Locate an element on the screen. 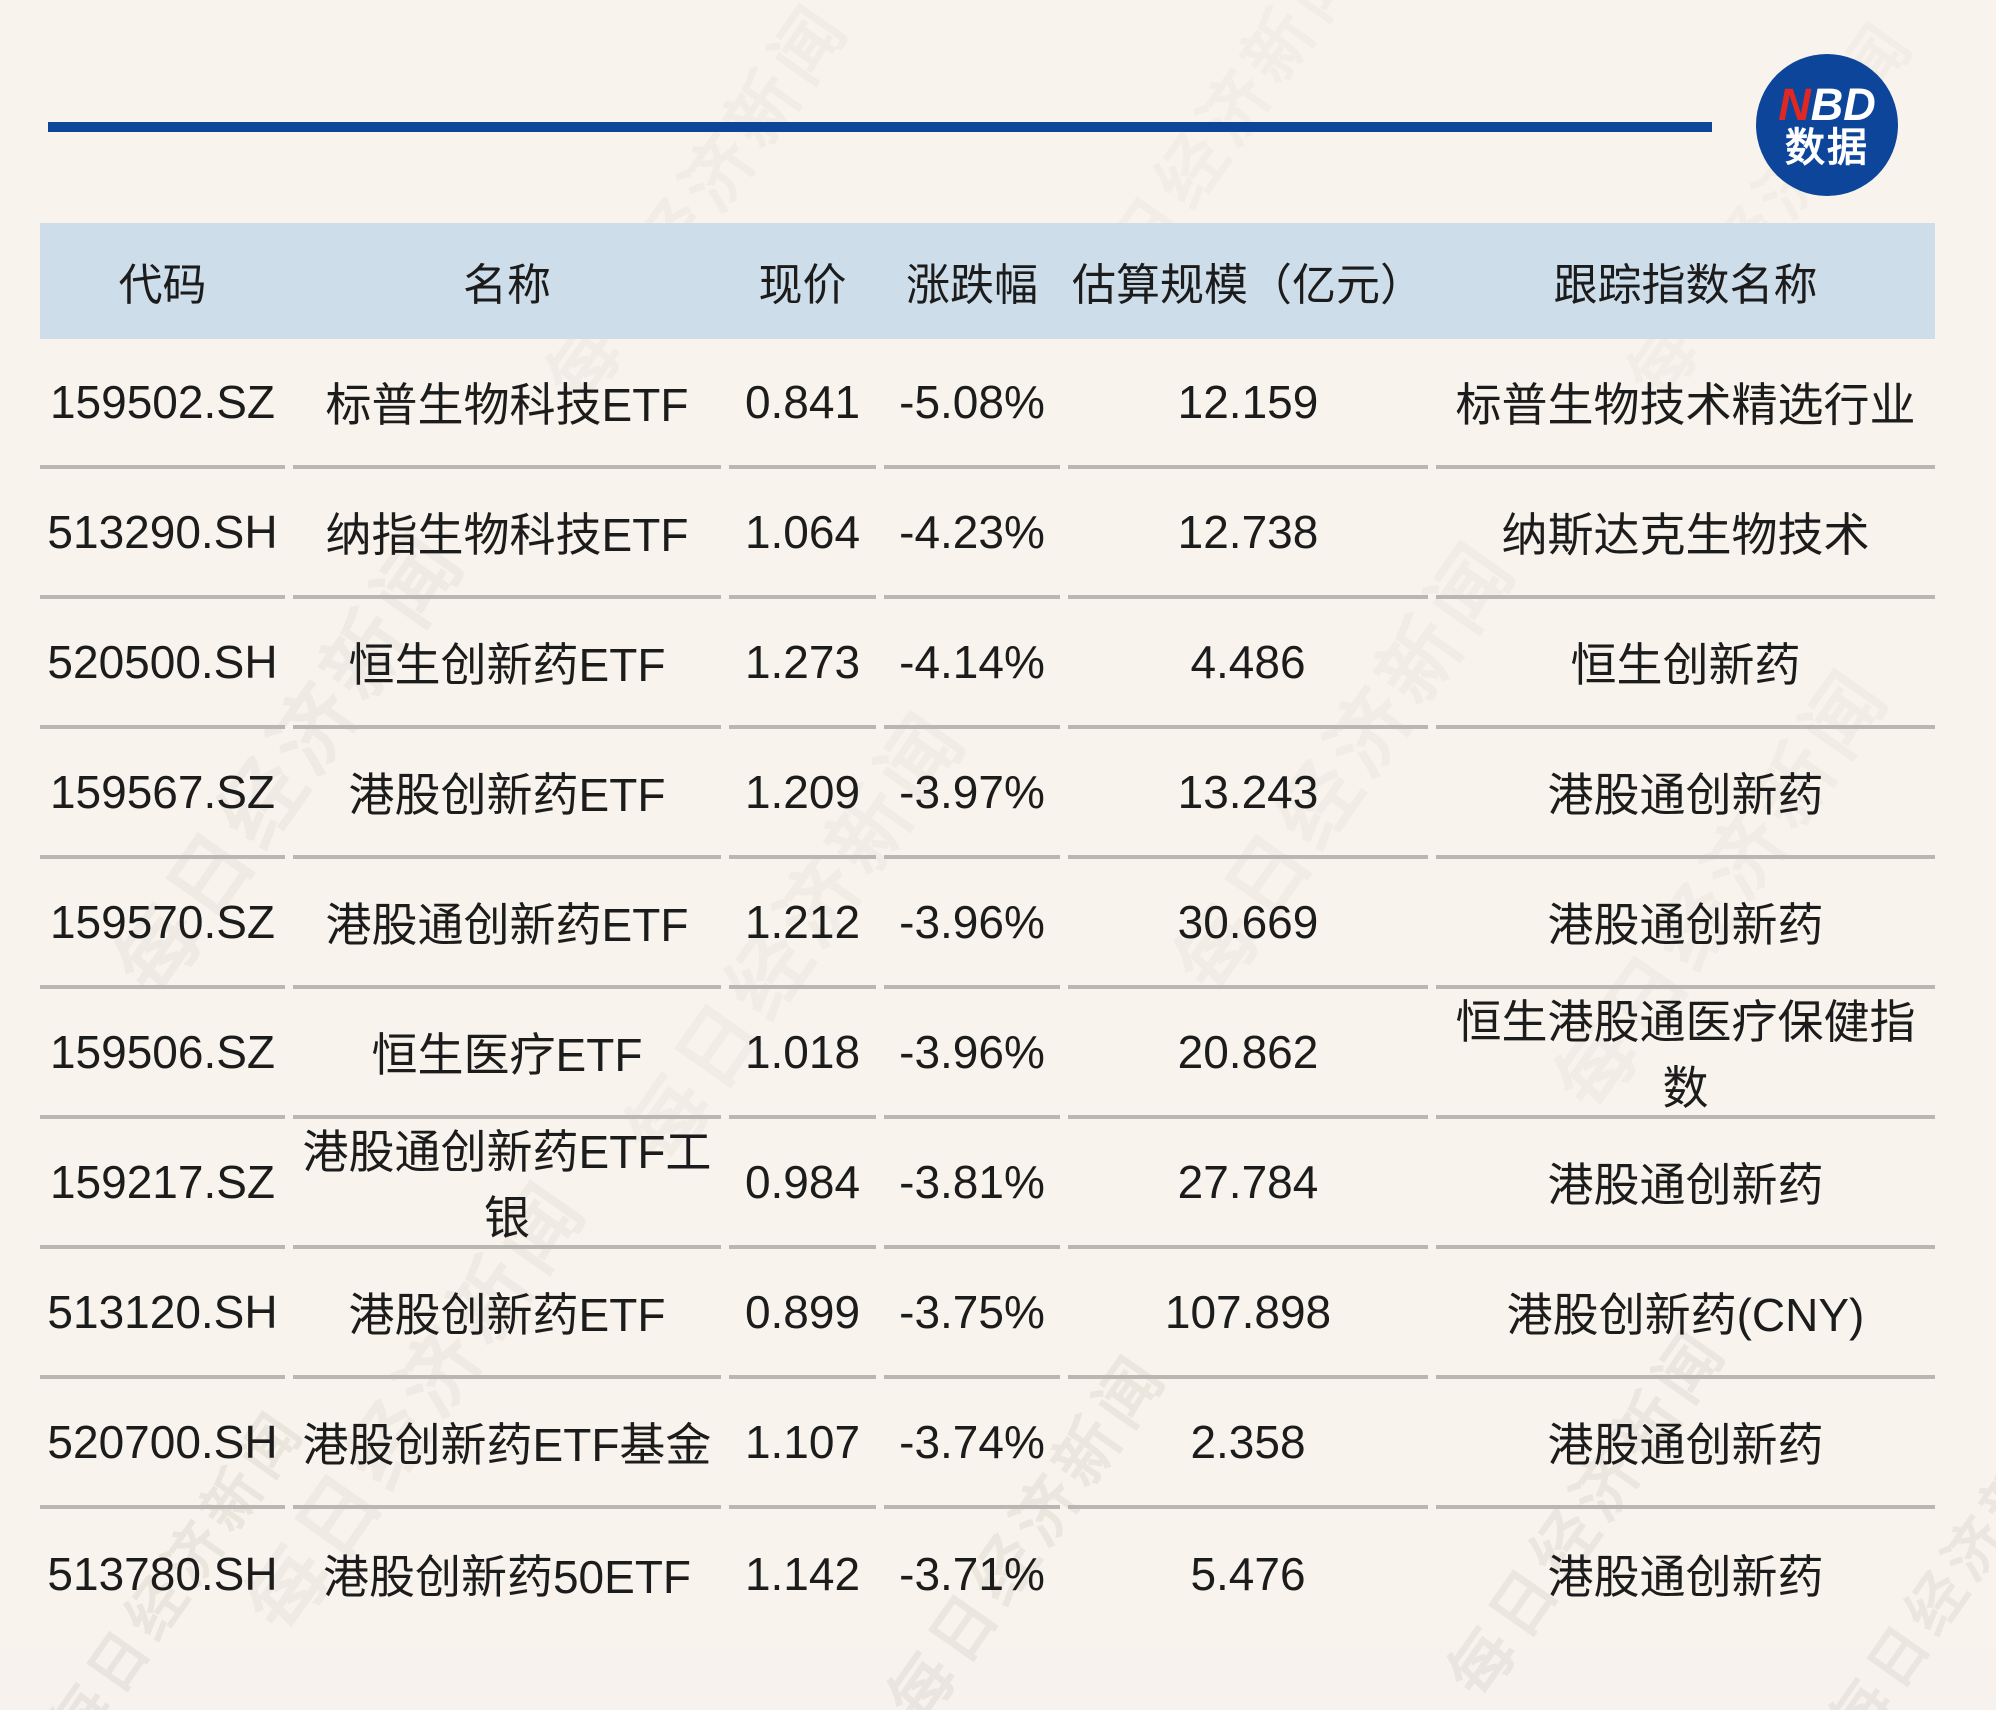 Image resolution: width=1996 pixels, height=1710 pixels. cell-change: -3.71% is located at coordinates (972, 1574).